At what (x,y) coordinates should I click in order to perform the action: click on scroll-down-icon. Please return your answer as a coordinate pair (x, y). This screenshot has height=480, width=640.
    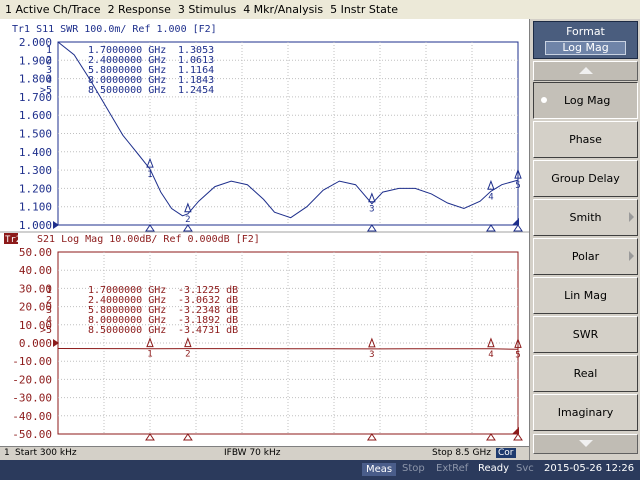
    Looking at the image, I should click on (586, 443).